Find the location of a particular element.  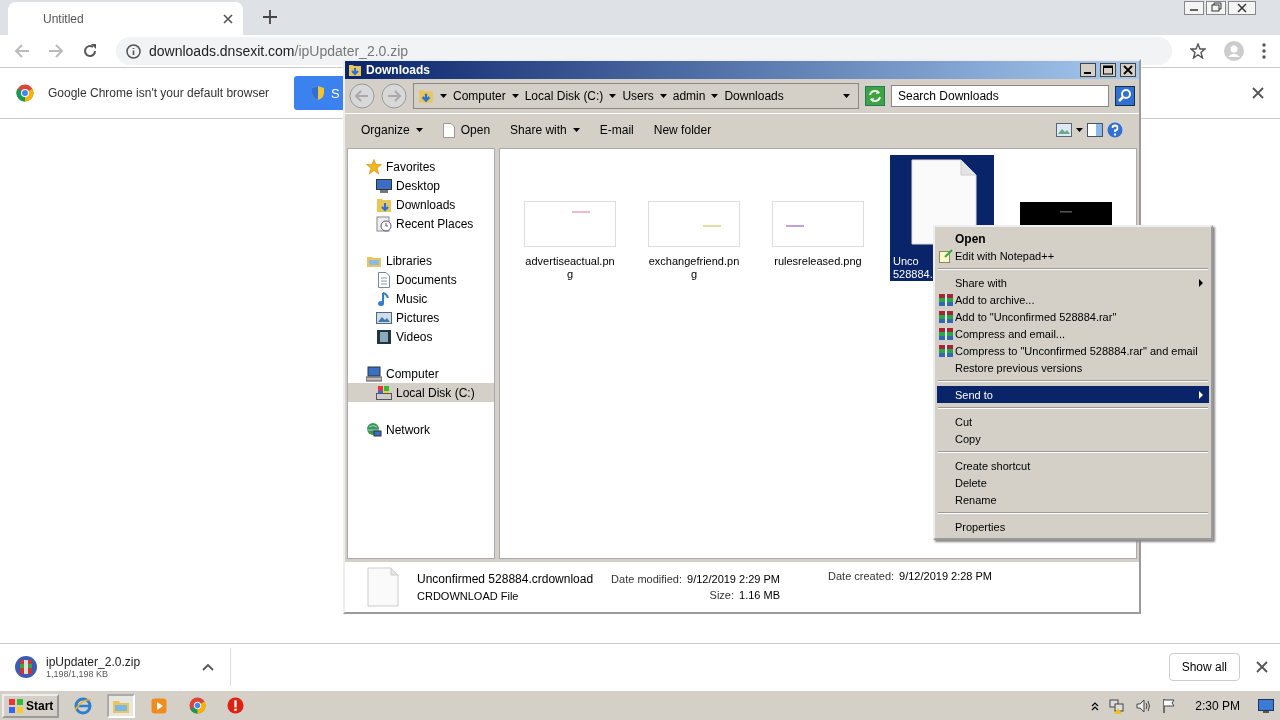

film-icon is located at coordinates (384, 336).